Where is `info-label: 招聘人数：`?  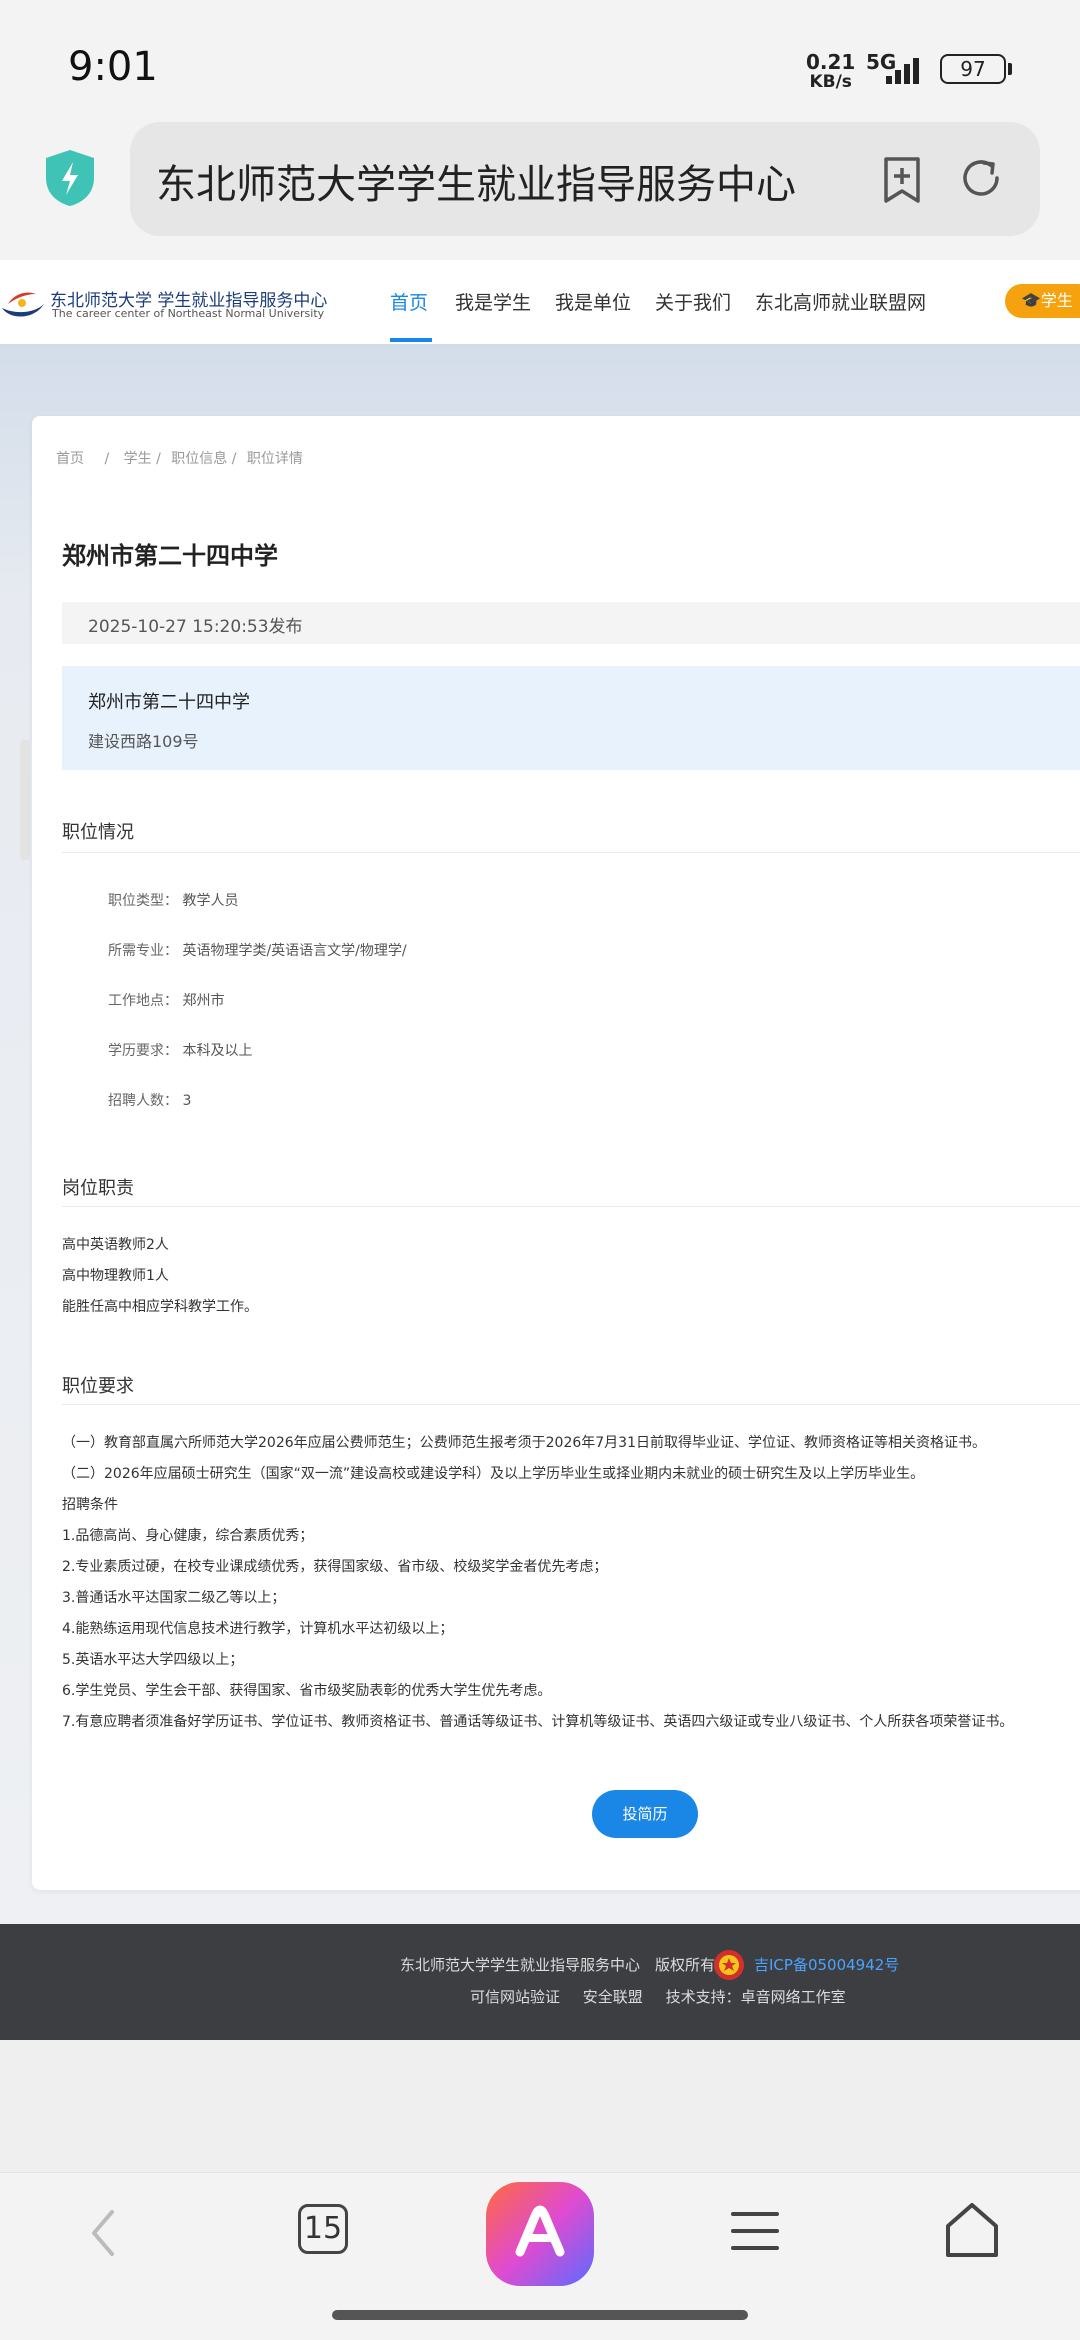 info-label: 招聘人数： is located at coordinates (143, 1101).